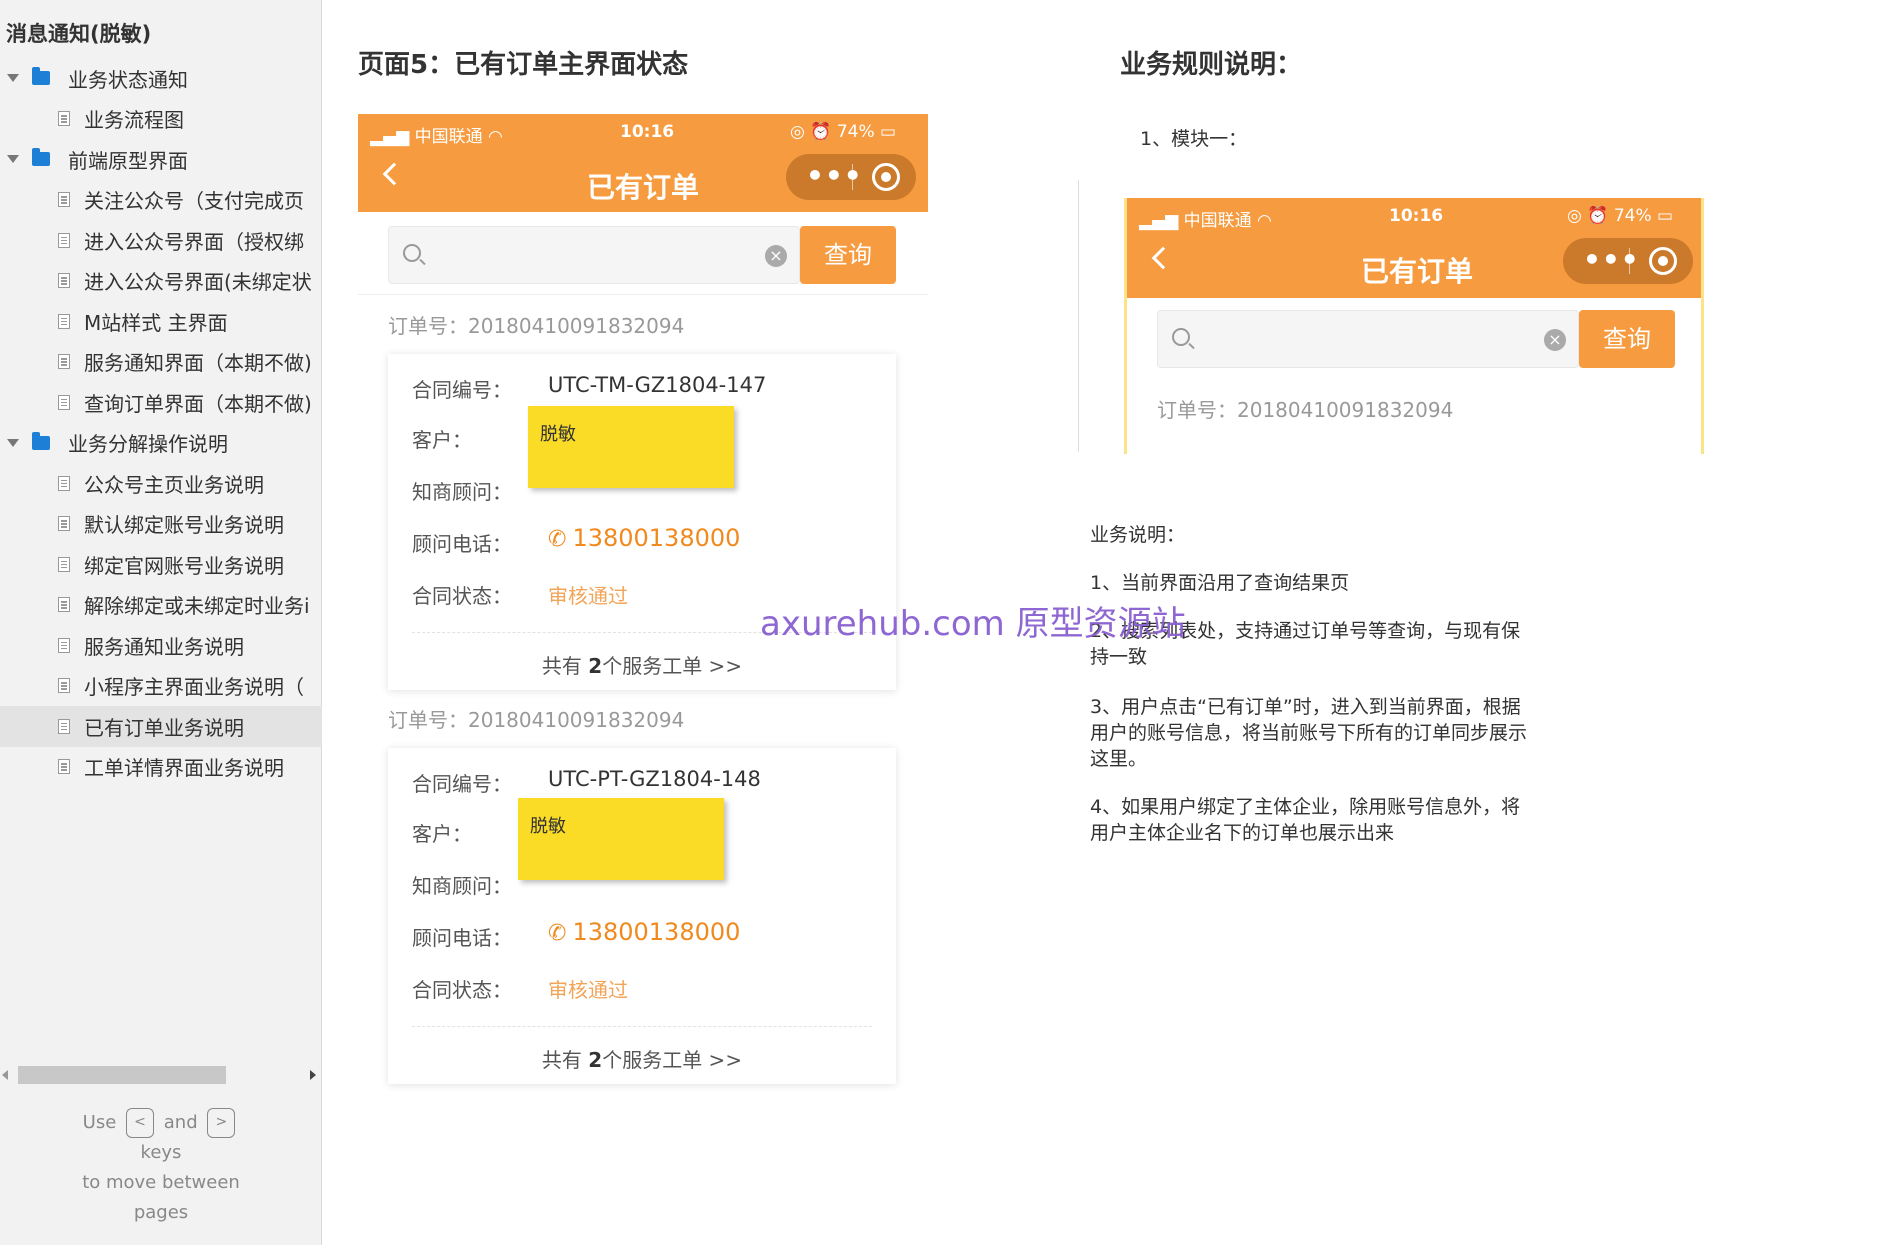 The width and height of the screenshot is (1893, 1245). What do you see at coordinates (99, 1122) in the screenshot?
I see `hint-use: Use` at bounding box center [99, 1122].